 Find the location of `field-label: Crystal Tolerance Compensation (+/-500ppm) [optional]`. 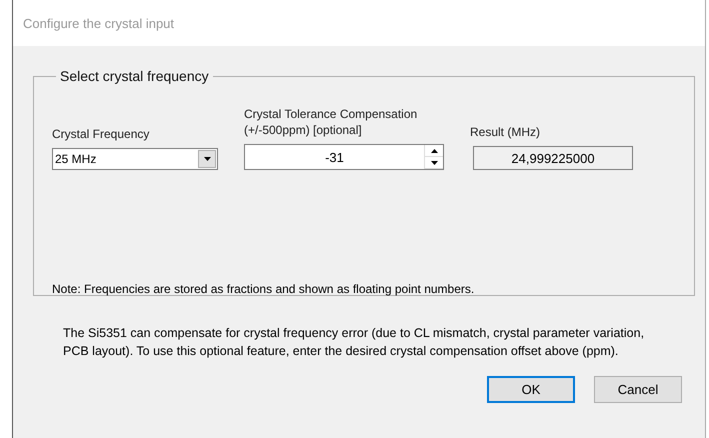

field-label: Crystal Tolerance Compensation (+/-500ppm) [optional] is located at coordinates (331, 122).